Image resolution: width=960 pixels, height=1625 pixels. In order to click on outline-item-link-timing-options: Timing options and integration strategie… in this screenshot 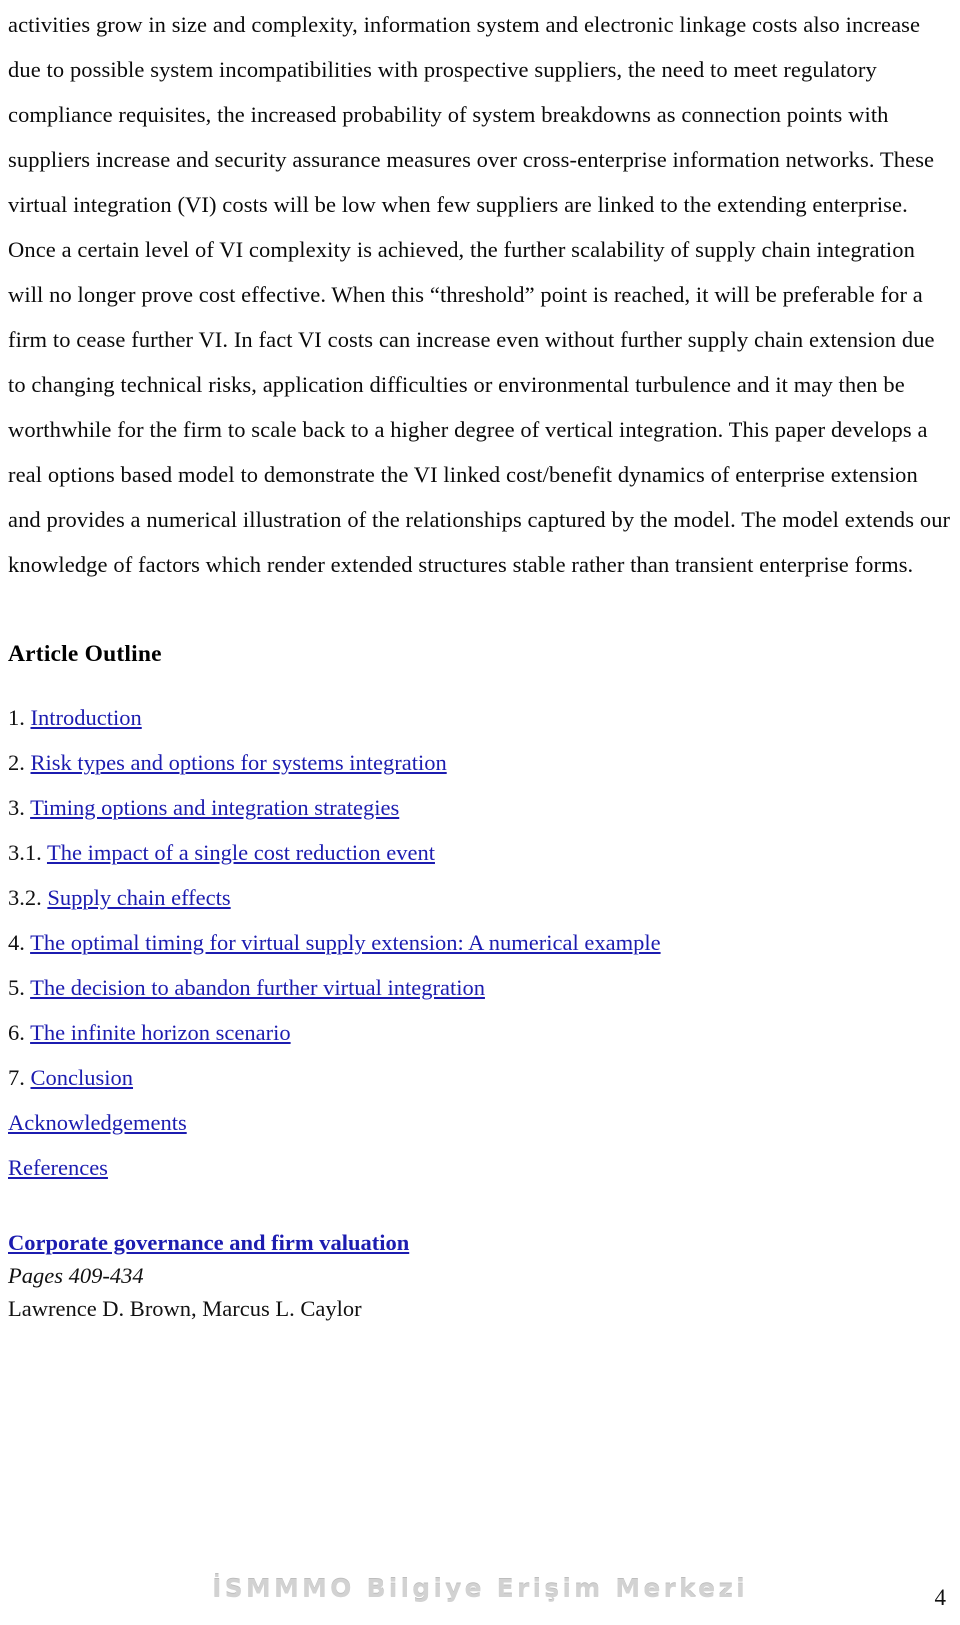, I will do `click(214, 807)`.